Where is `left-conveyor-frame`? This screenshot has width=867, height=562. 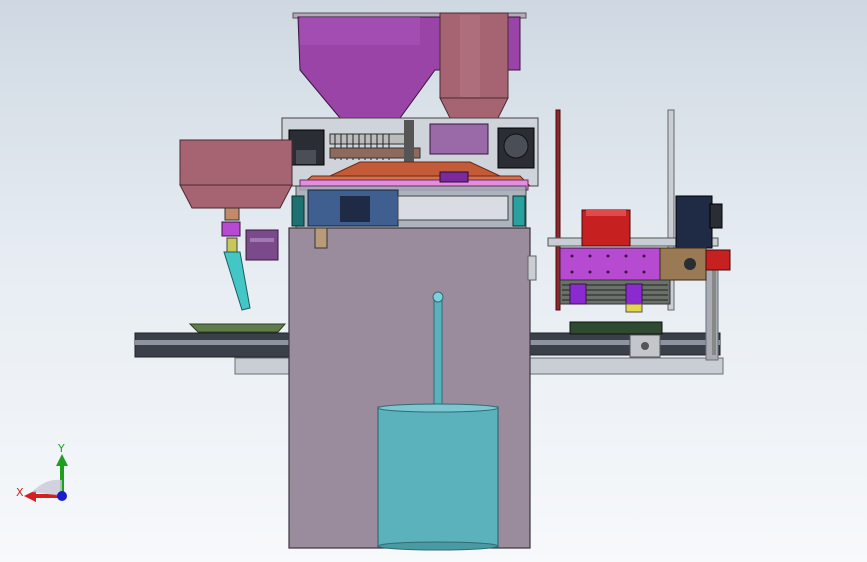 left-conveyor-frame is located at coordinates (212, 349).